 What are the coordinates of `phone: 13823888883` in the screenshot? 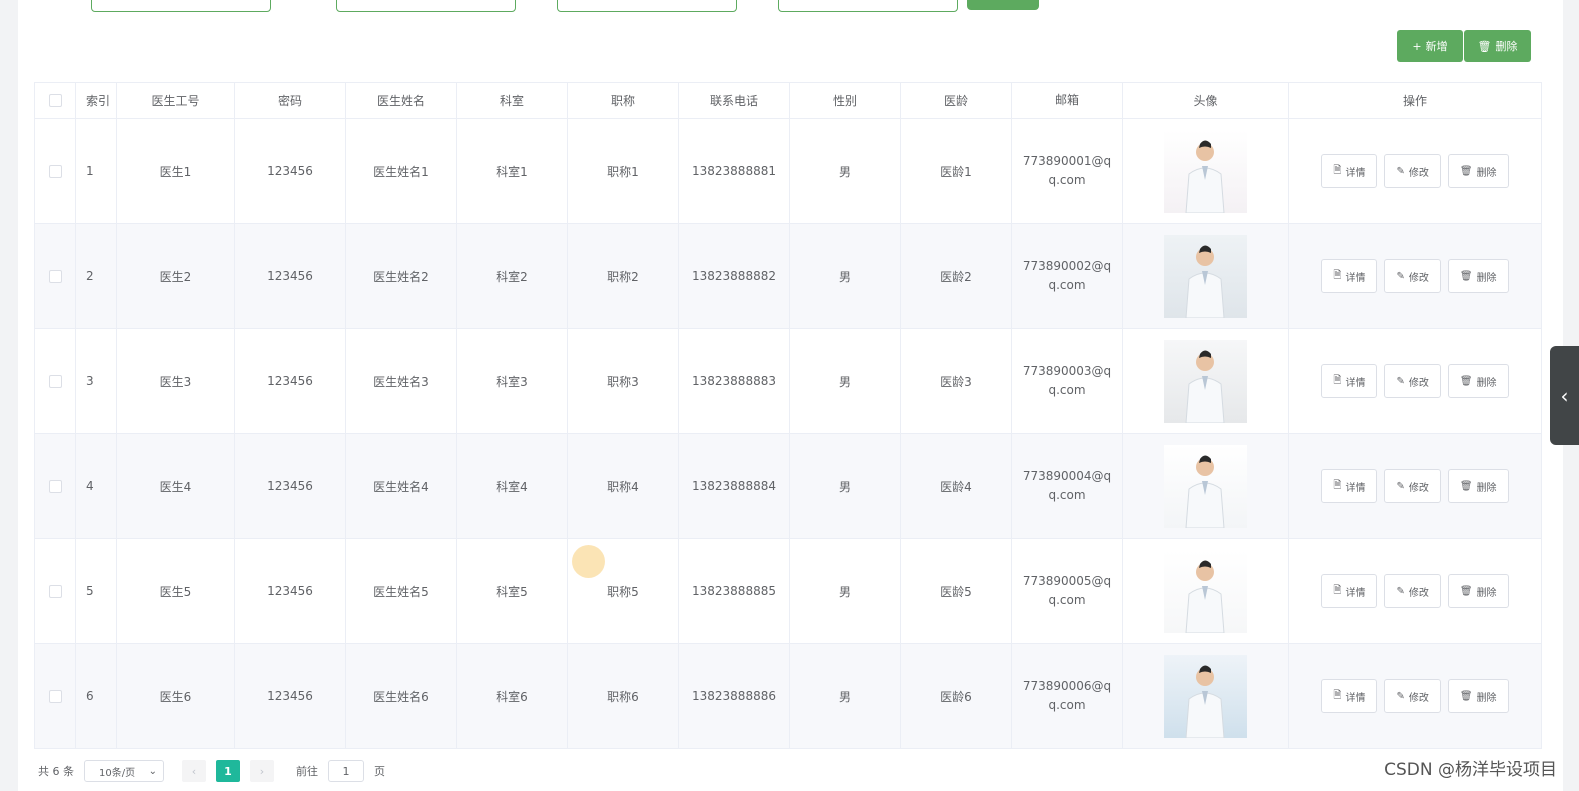 It's located at (734, 381).